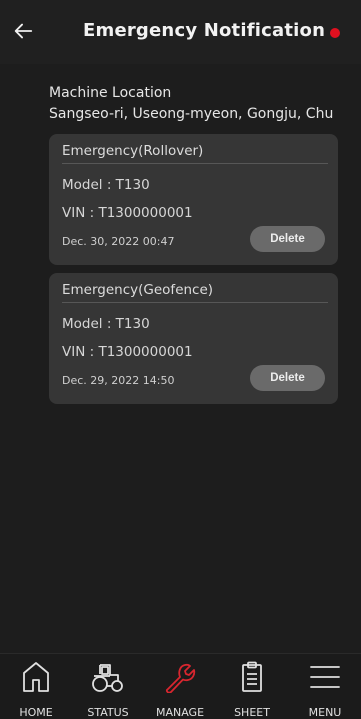  I want to click on nav-item-menu: MENU, so click(325, 686).